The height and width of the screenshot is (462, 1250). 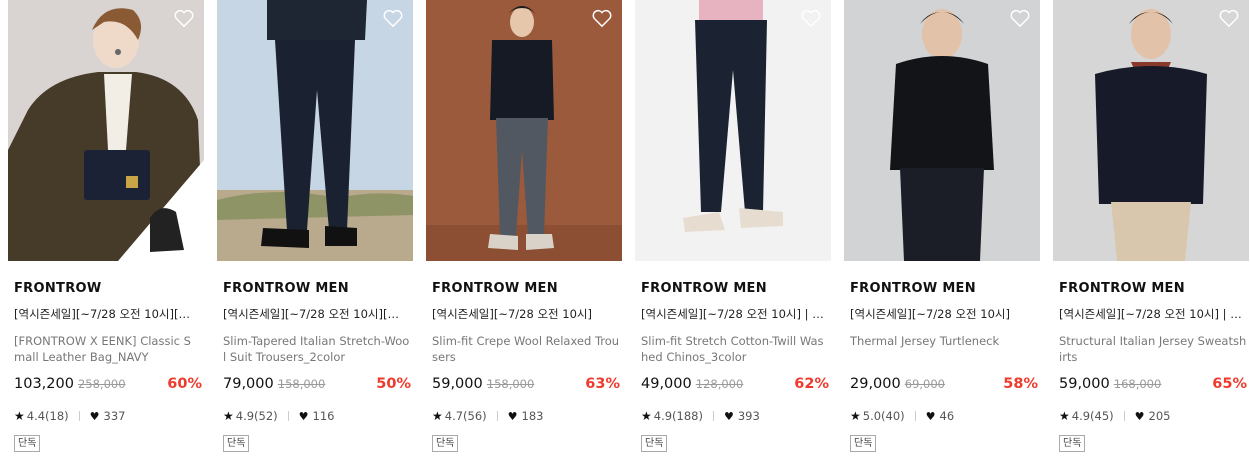 What do you see at coordinates (1153, 350) in the screenshot?
I see `product-name: Structural Italian Jersey Sweatshirts` at bounding box center [1153, 350].